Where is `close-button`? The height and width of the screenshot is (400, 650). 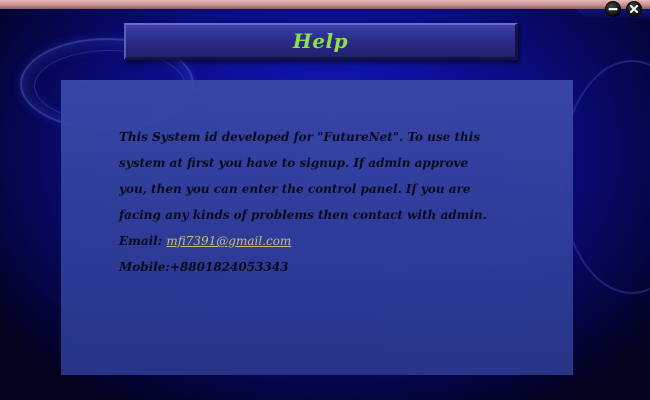
close-button is located at coordinates (634, 9).